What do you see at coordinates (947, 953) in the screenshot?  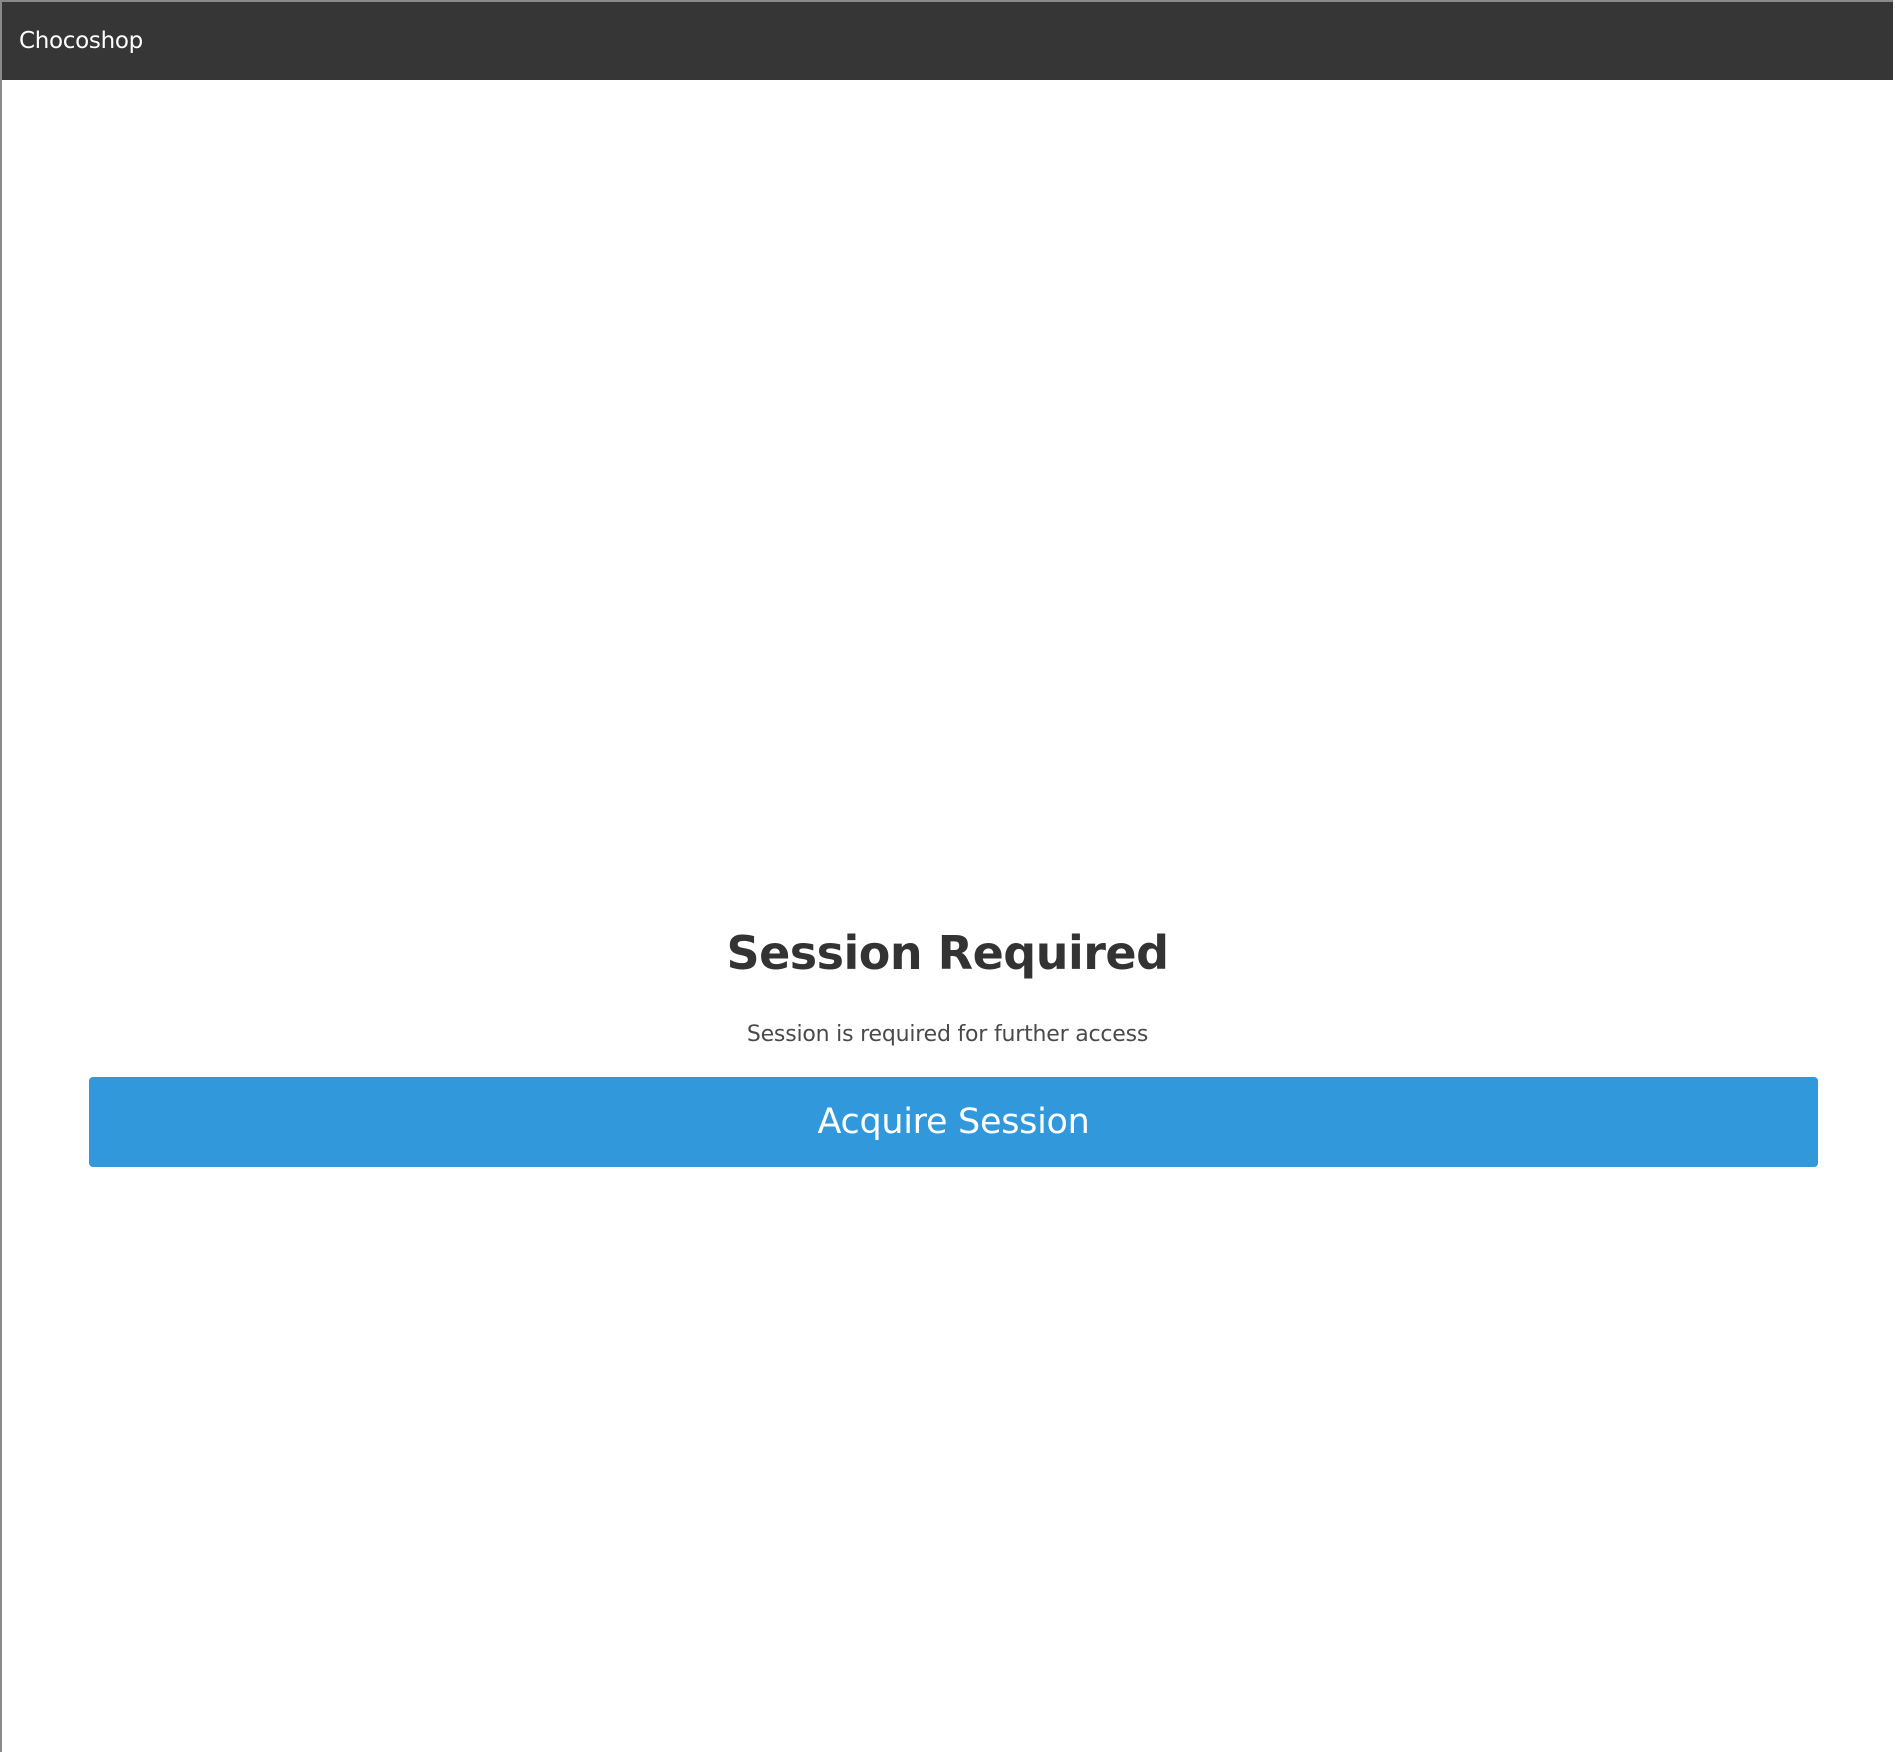 I see `page-title: Session Required` at bounding box center [947, 953].